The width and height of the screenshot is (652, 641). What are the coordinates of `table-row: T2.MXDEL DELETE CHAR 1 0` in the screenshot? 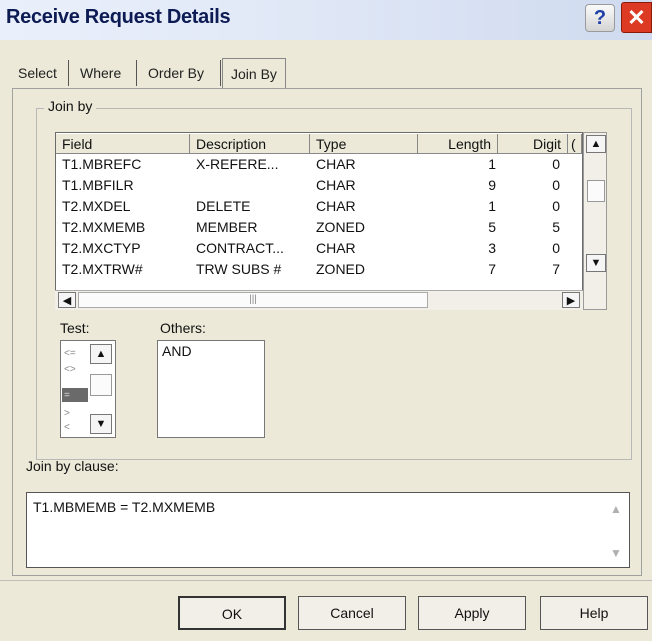 It's located at (319, 206).